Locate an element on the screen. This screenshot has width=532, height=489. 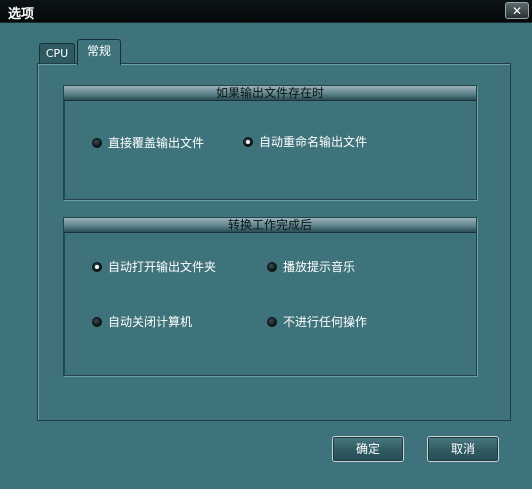
group-header-output-exists: 如果输出文件存在时 is located at coordinates (270, 93).